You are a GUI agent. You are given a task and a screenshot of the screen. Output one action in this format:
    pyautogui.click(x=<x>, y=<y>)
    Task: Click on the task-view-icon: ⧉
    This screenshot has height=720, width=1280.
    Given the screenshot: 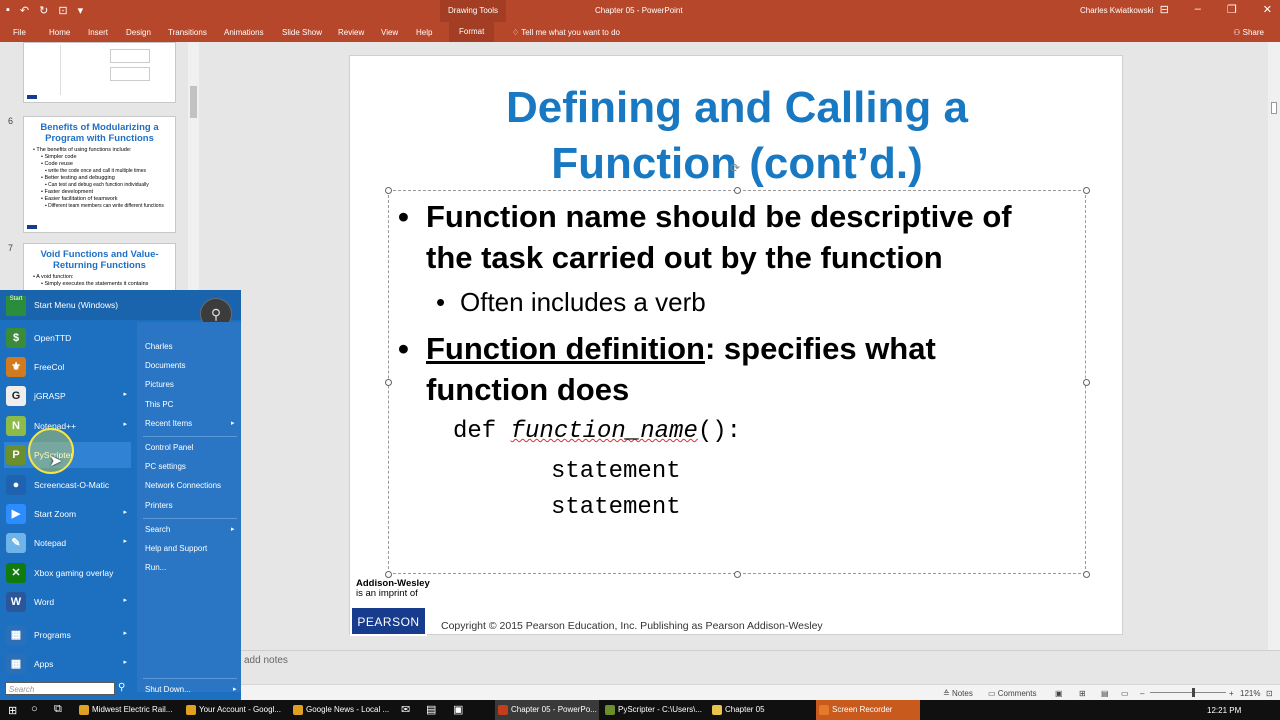 What is the action you would take?
    pyautogui.click(x=58, y=709)
    